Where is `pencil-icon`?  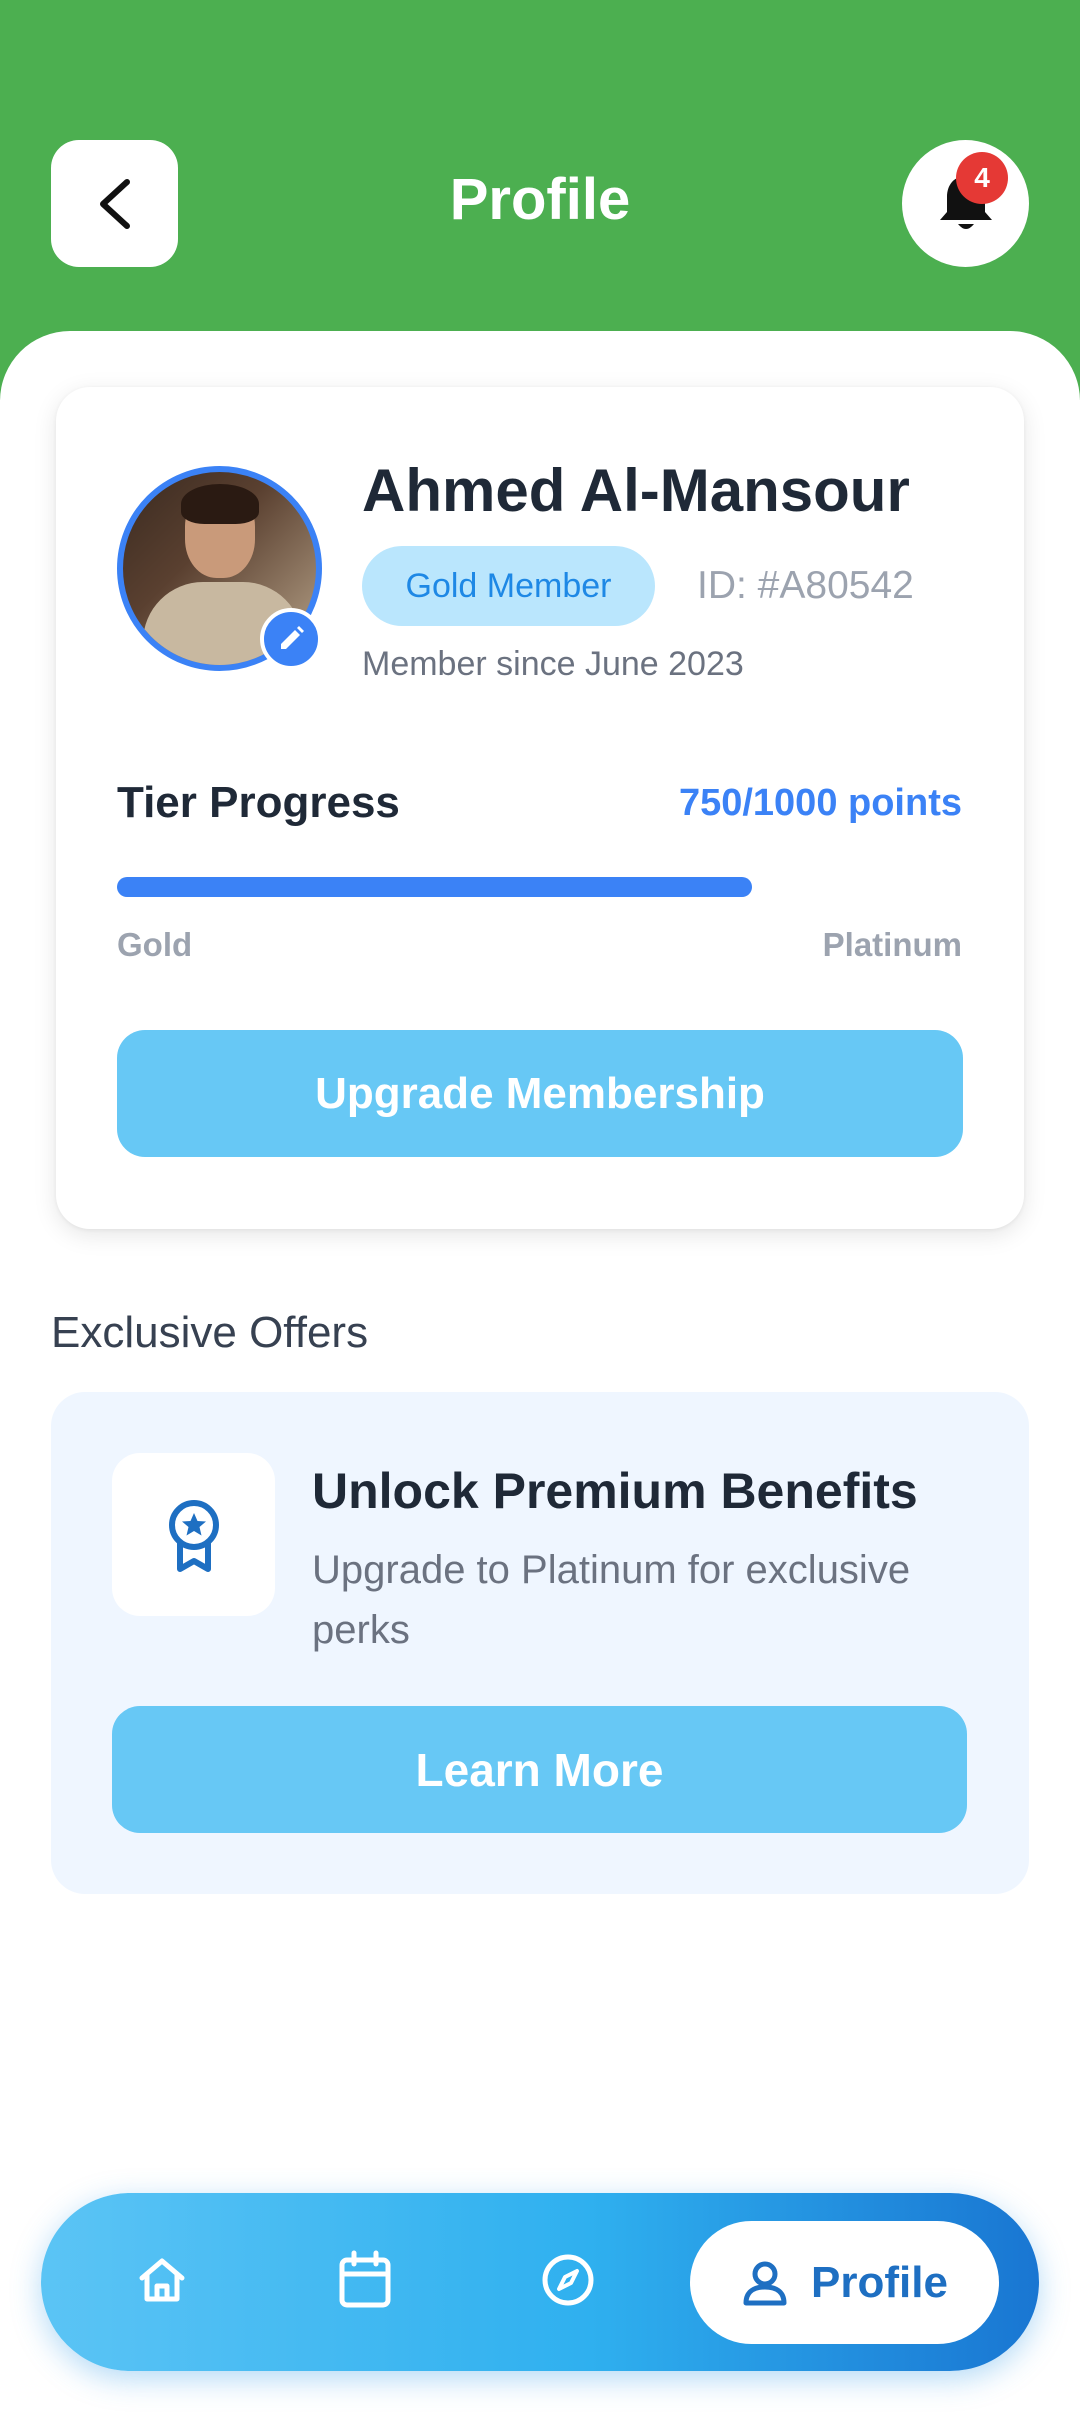
pencil-icon is located at coordinates (292, 637).